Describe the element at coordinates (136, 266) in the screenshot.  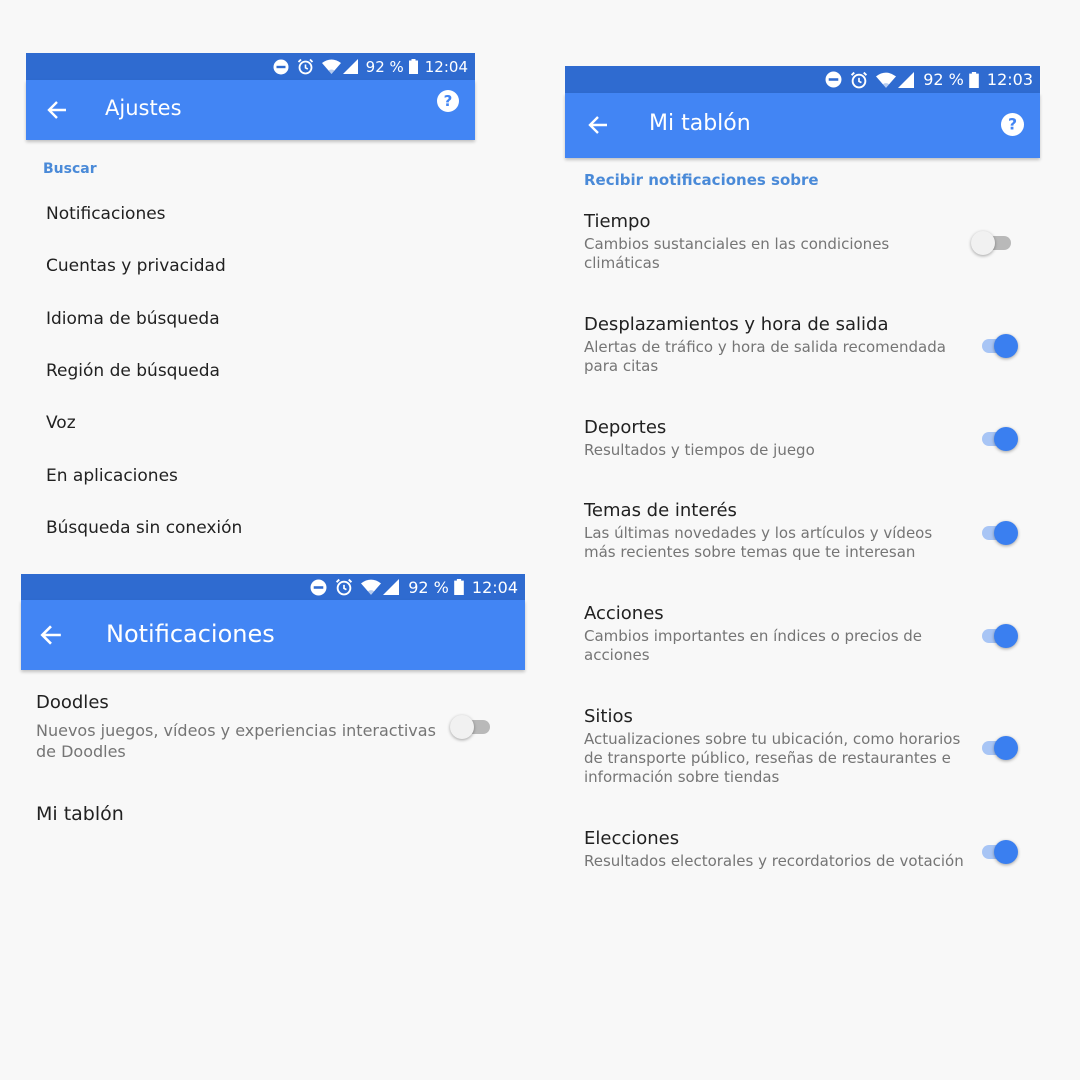
I see `settings-item: Cuentas y privacidad` at that location.